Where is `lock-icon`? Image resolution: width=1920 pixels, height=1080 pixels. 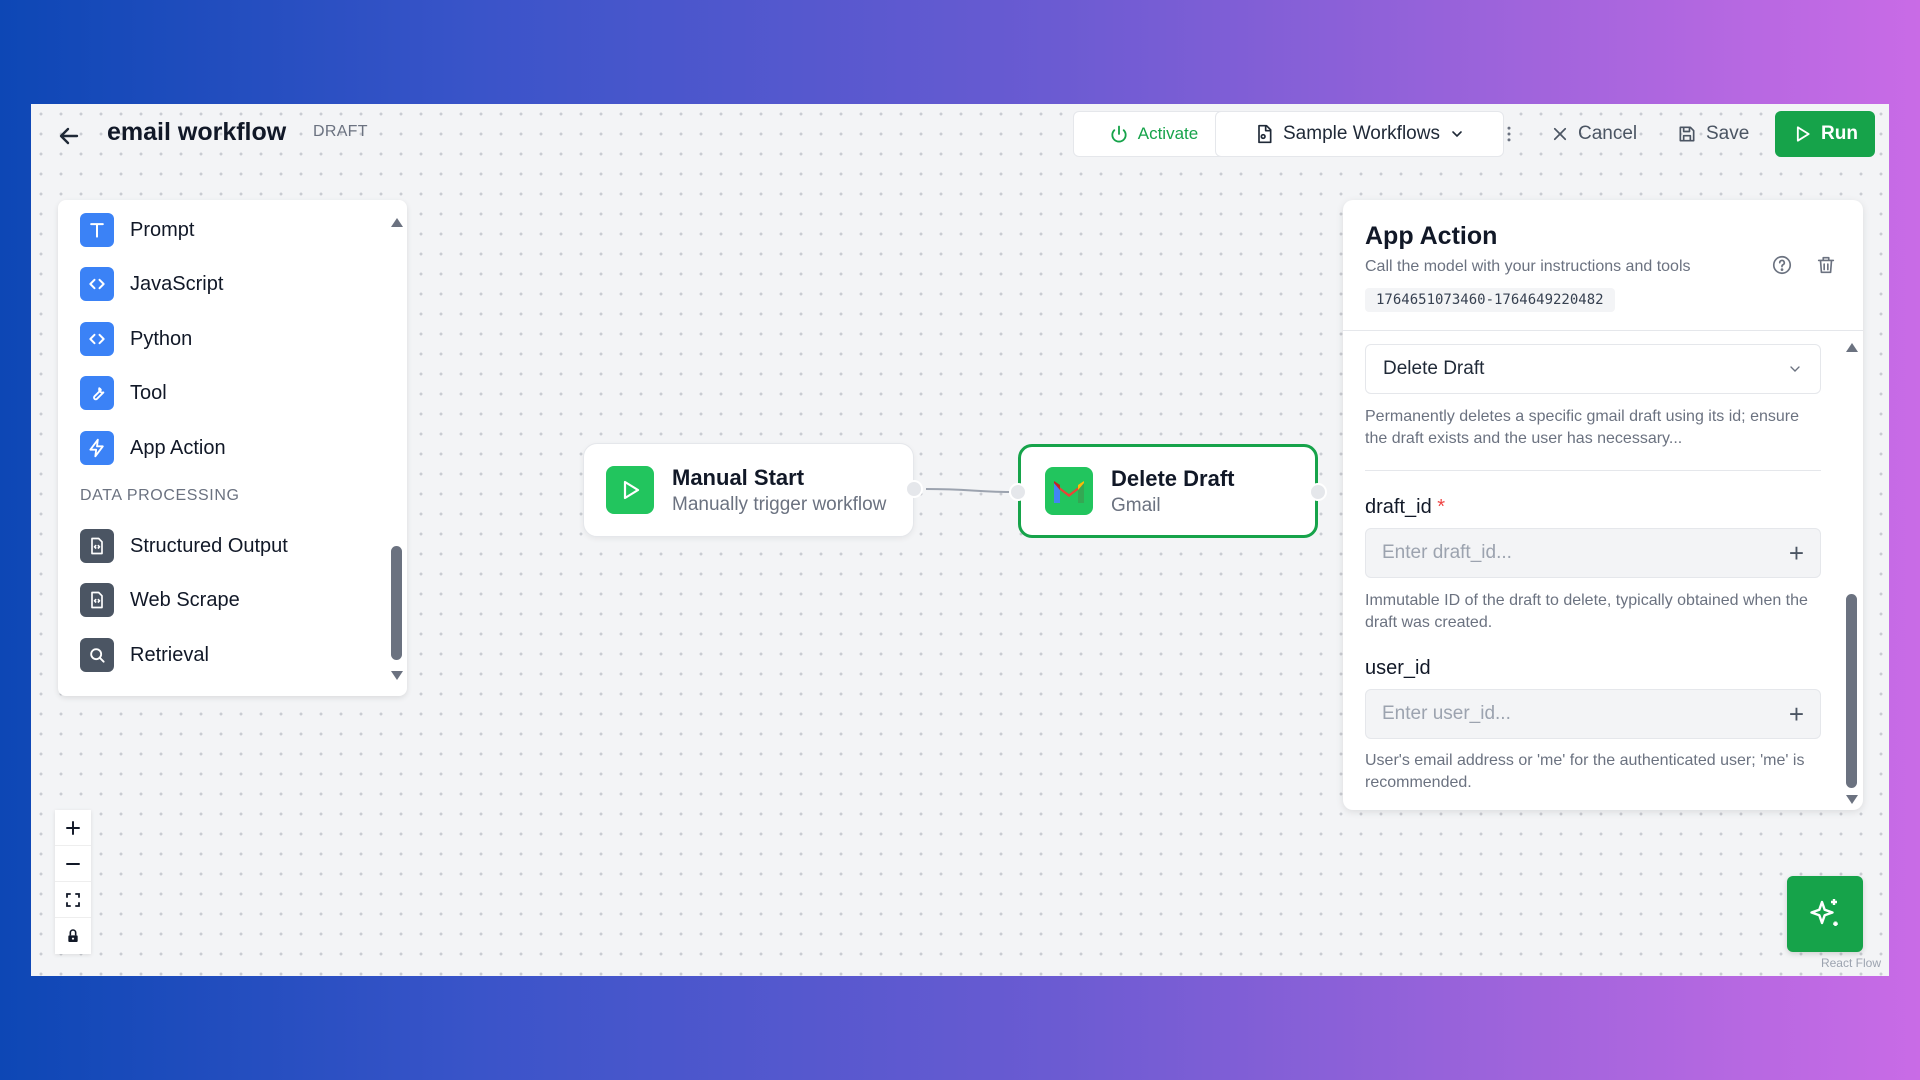 lock-icon is located at coordinates (73, 935).